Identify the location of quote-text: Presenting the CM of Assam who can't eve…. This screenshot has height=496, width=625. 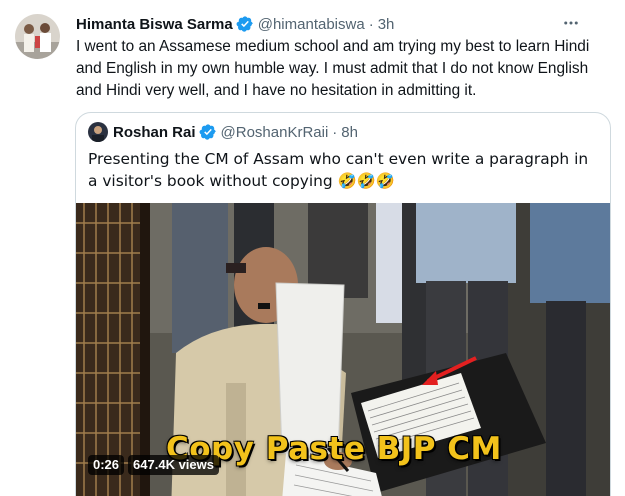
(338, 170).